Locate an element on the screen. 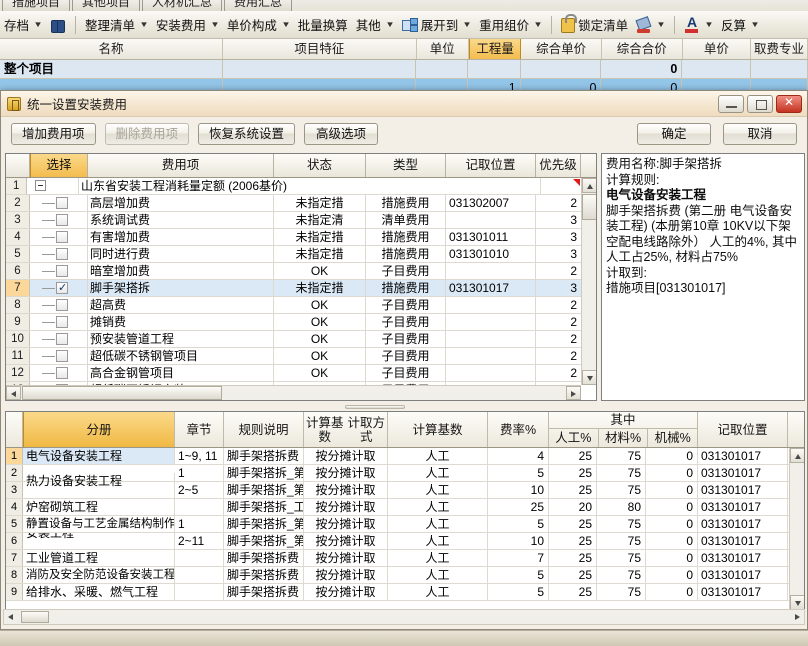  col-header-comprehensive-total: 综合合价 is located at coordinates (642, 49).